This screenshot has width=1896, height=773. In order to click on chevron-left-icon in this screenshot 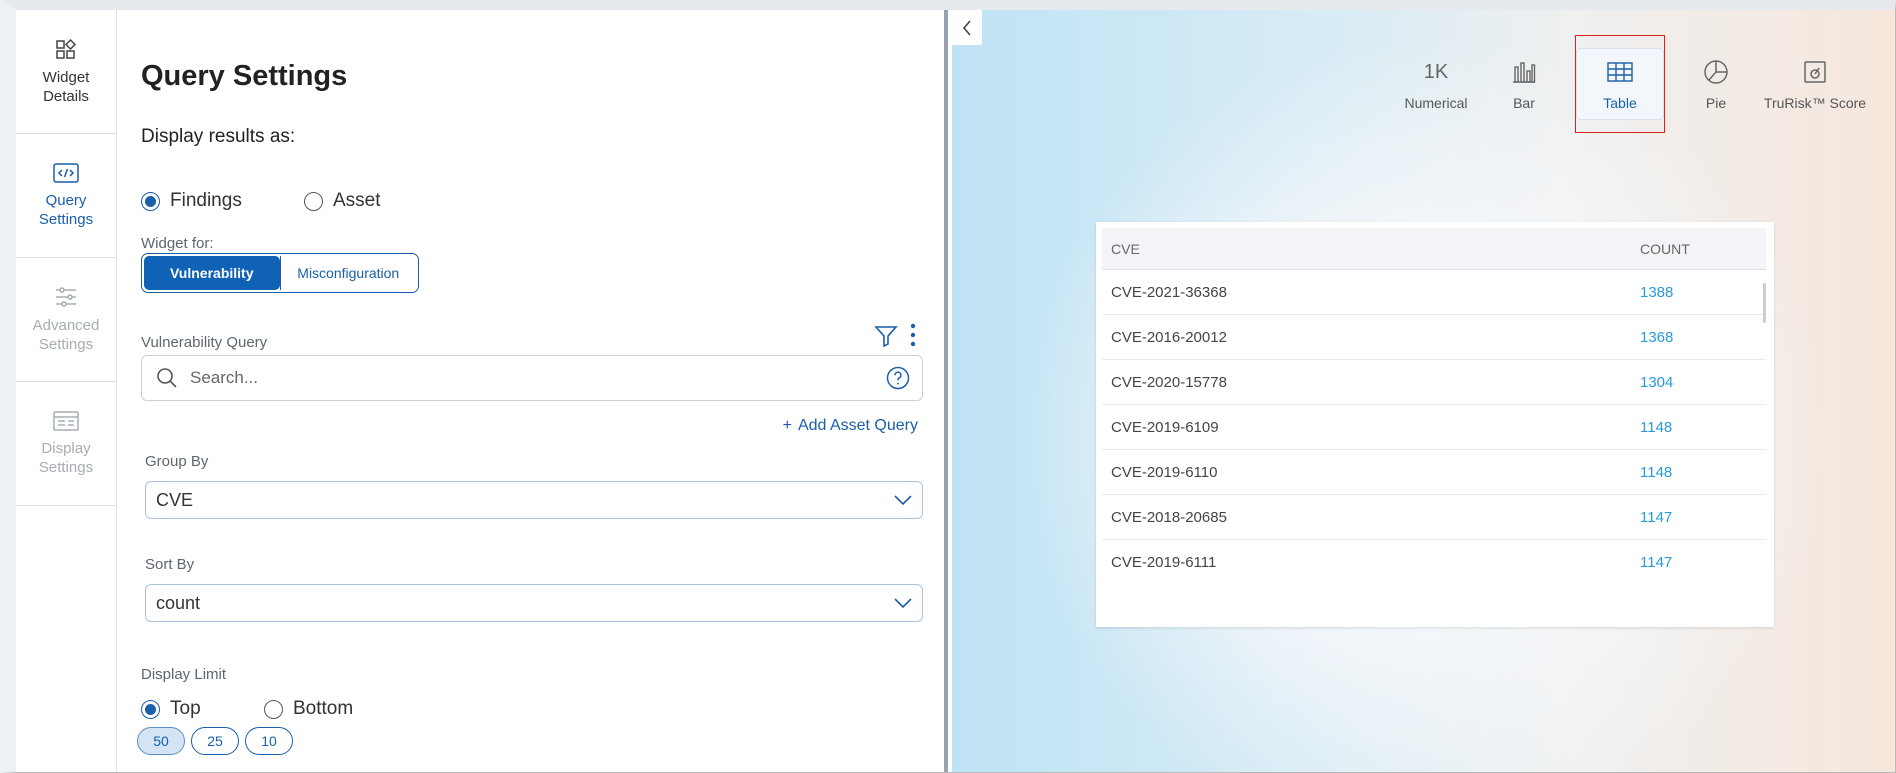, I will do `click(966, 27)`.